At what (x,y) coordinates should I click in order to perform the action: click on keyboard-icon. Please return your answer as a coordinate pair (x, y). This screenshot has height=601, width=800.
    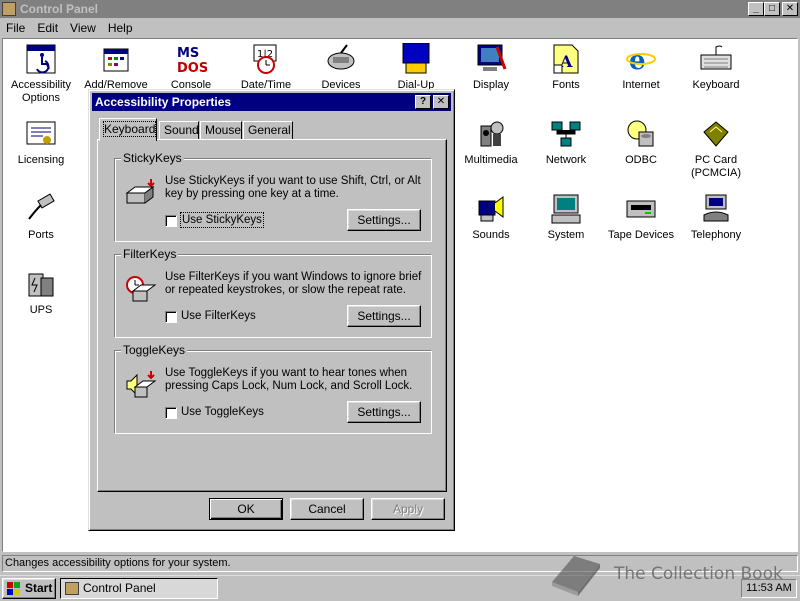
    Looking at the image, I should click on (716, 57).